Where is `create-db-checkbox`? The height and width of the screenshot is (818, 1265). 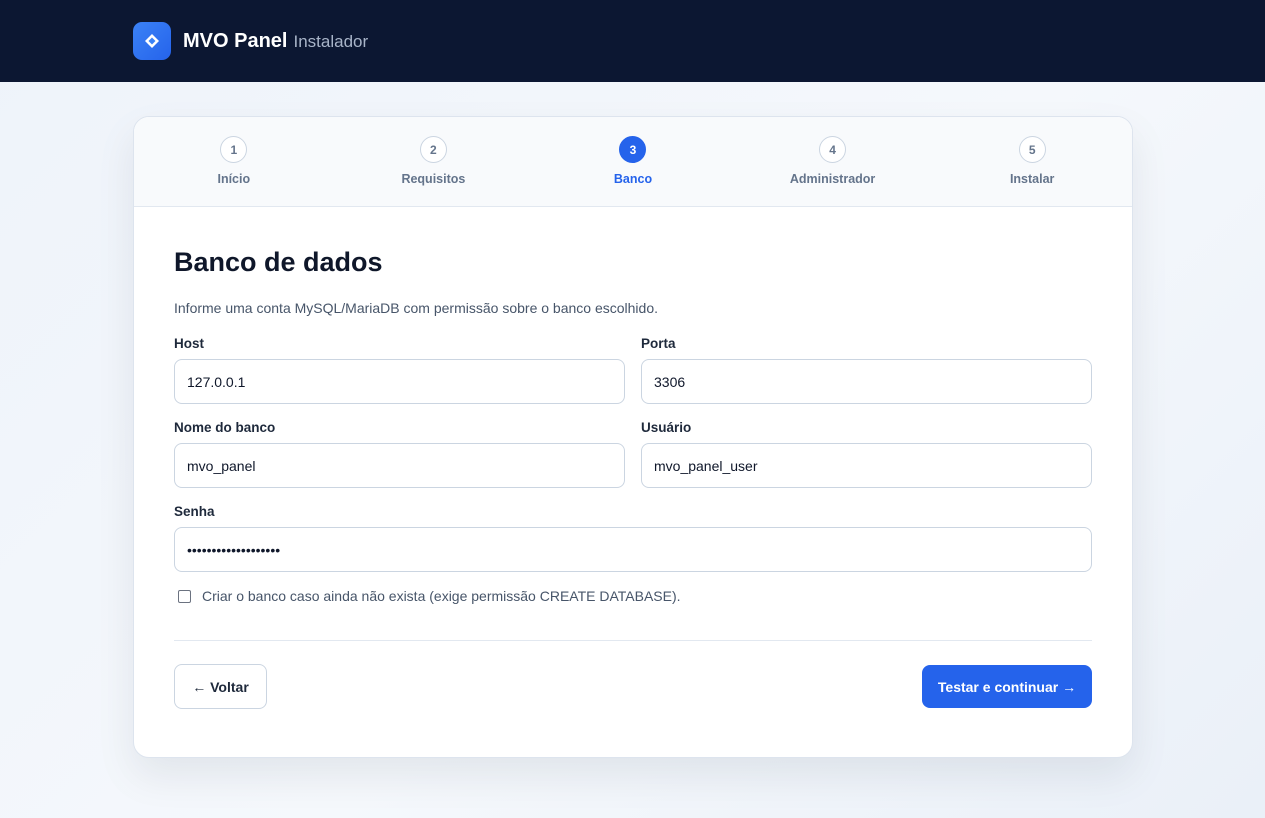 create-db-checkbox is located at coordinates (184, 596).